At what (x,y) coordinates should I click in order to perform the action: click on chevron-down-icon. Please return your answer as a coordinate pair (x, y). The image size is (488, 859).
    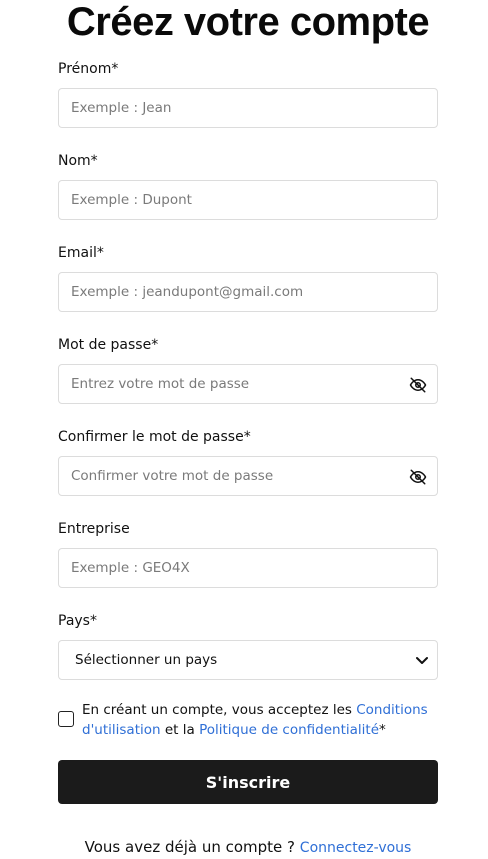
    Looking at the image, I should click on (422, 660).